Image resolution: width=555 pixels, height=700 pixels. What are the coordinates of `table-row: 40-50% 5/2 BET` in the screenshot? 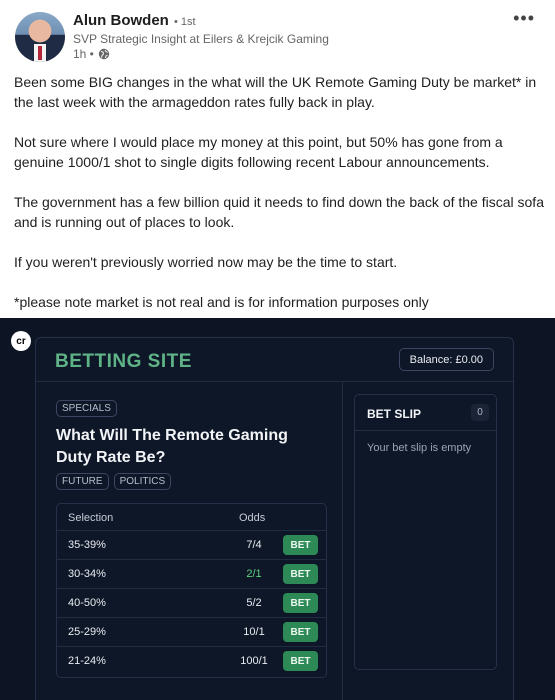 It's located at (191, 602).